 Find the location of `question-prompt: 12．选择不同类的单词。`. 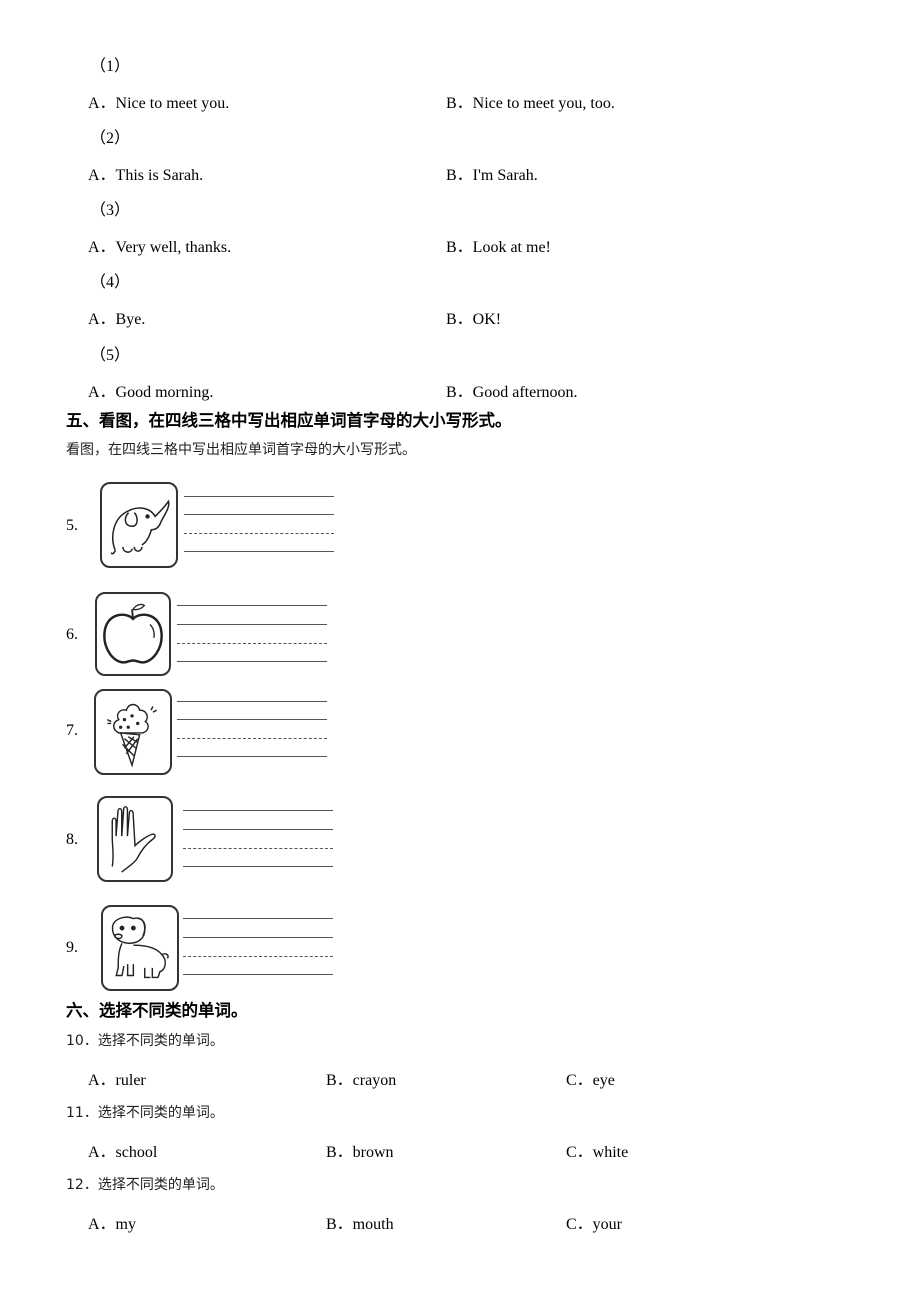

question-prompt: 12．选择不同类的单词。 is located at coordinates (145, 1185).